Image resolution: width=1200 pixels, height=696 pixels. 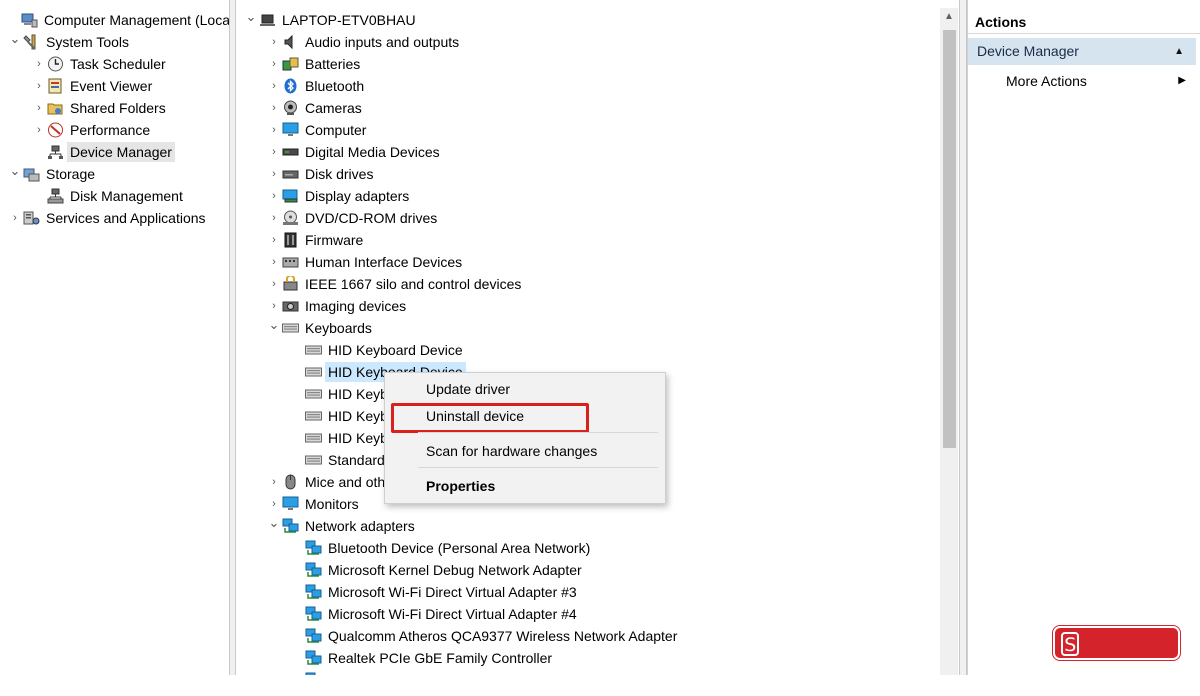 What do you see at coordinates (290, 42) in the screenshot?
I see `speaker-icon` at bounding box center [290, 42].